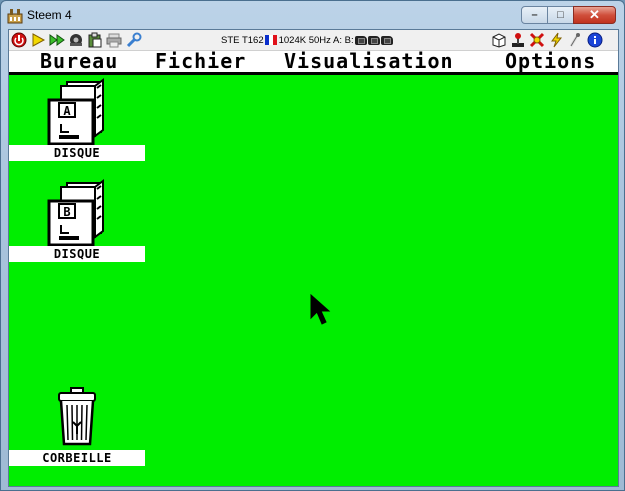 The height and width of the screenshot is (491, 625). What do you see at coordinates (67, 111) in the screenshot?
I see `drive-a-letter: A` at bounding box center [67, 111].